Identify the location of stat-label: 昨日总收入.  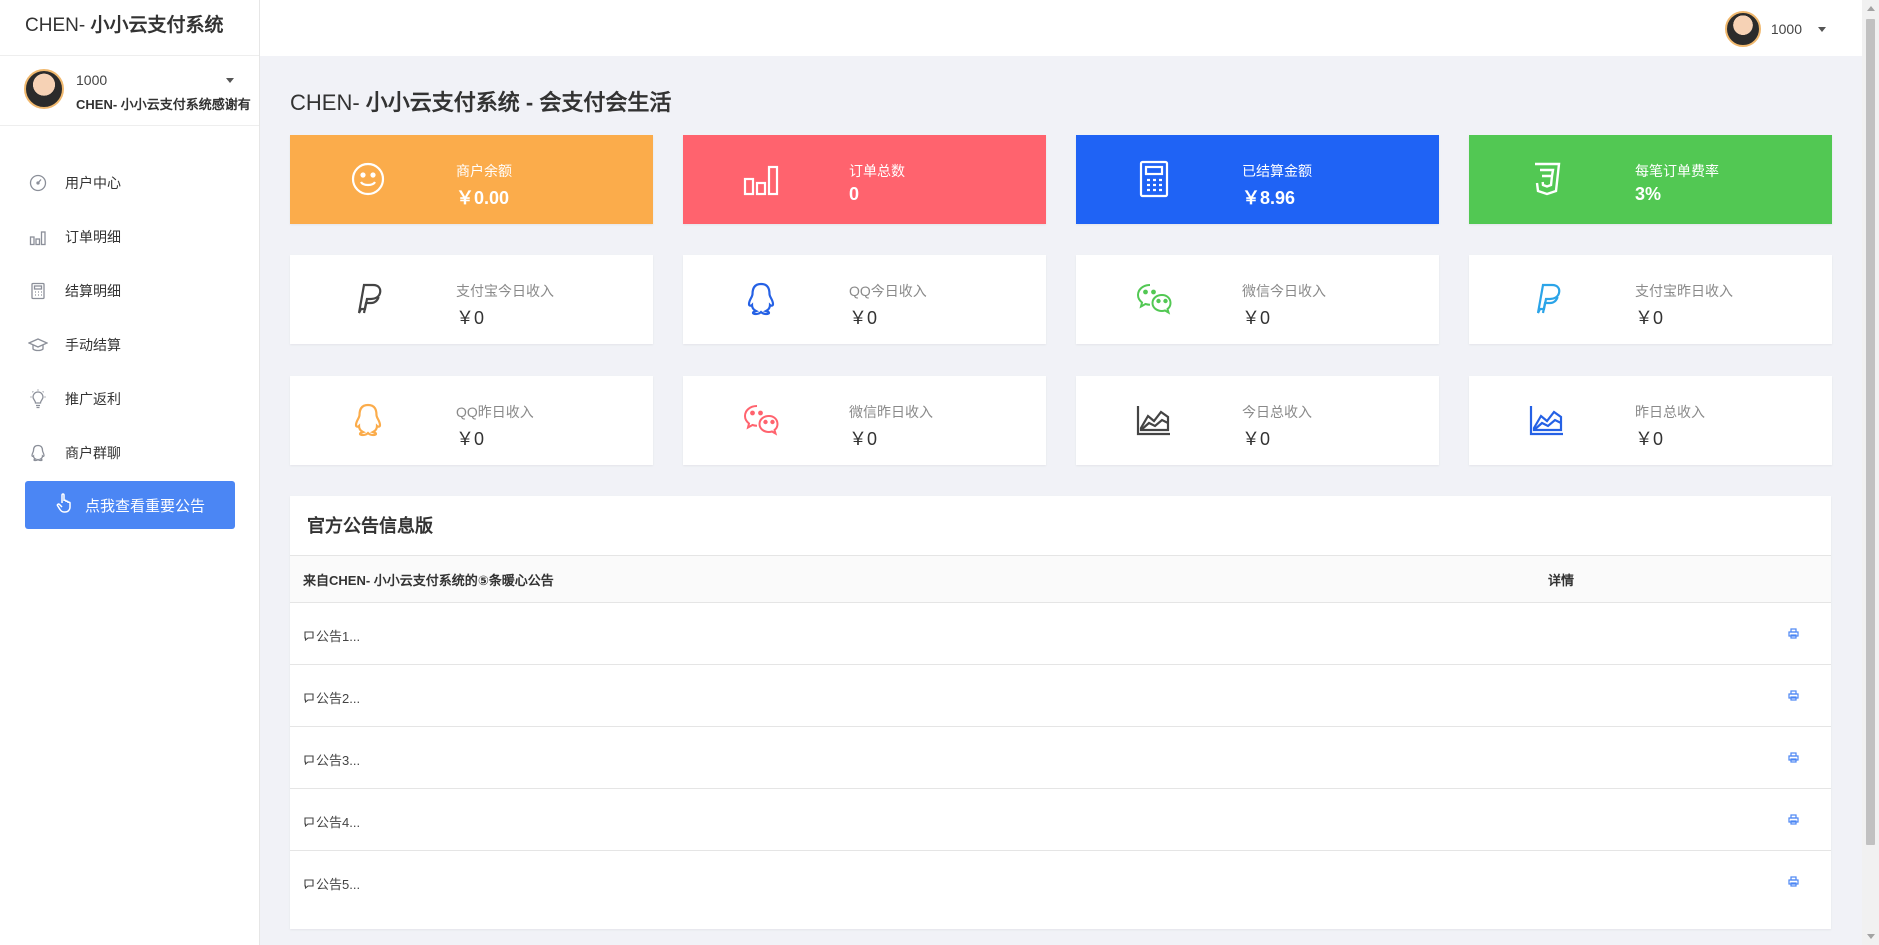
(1670, 412).